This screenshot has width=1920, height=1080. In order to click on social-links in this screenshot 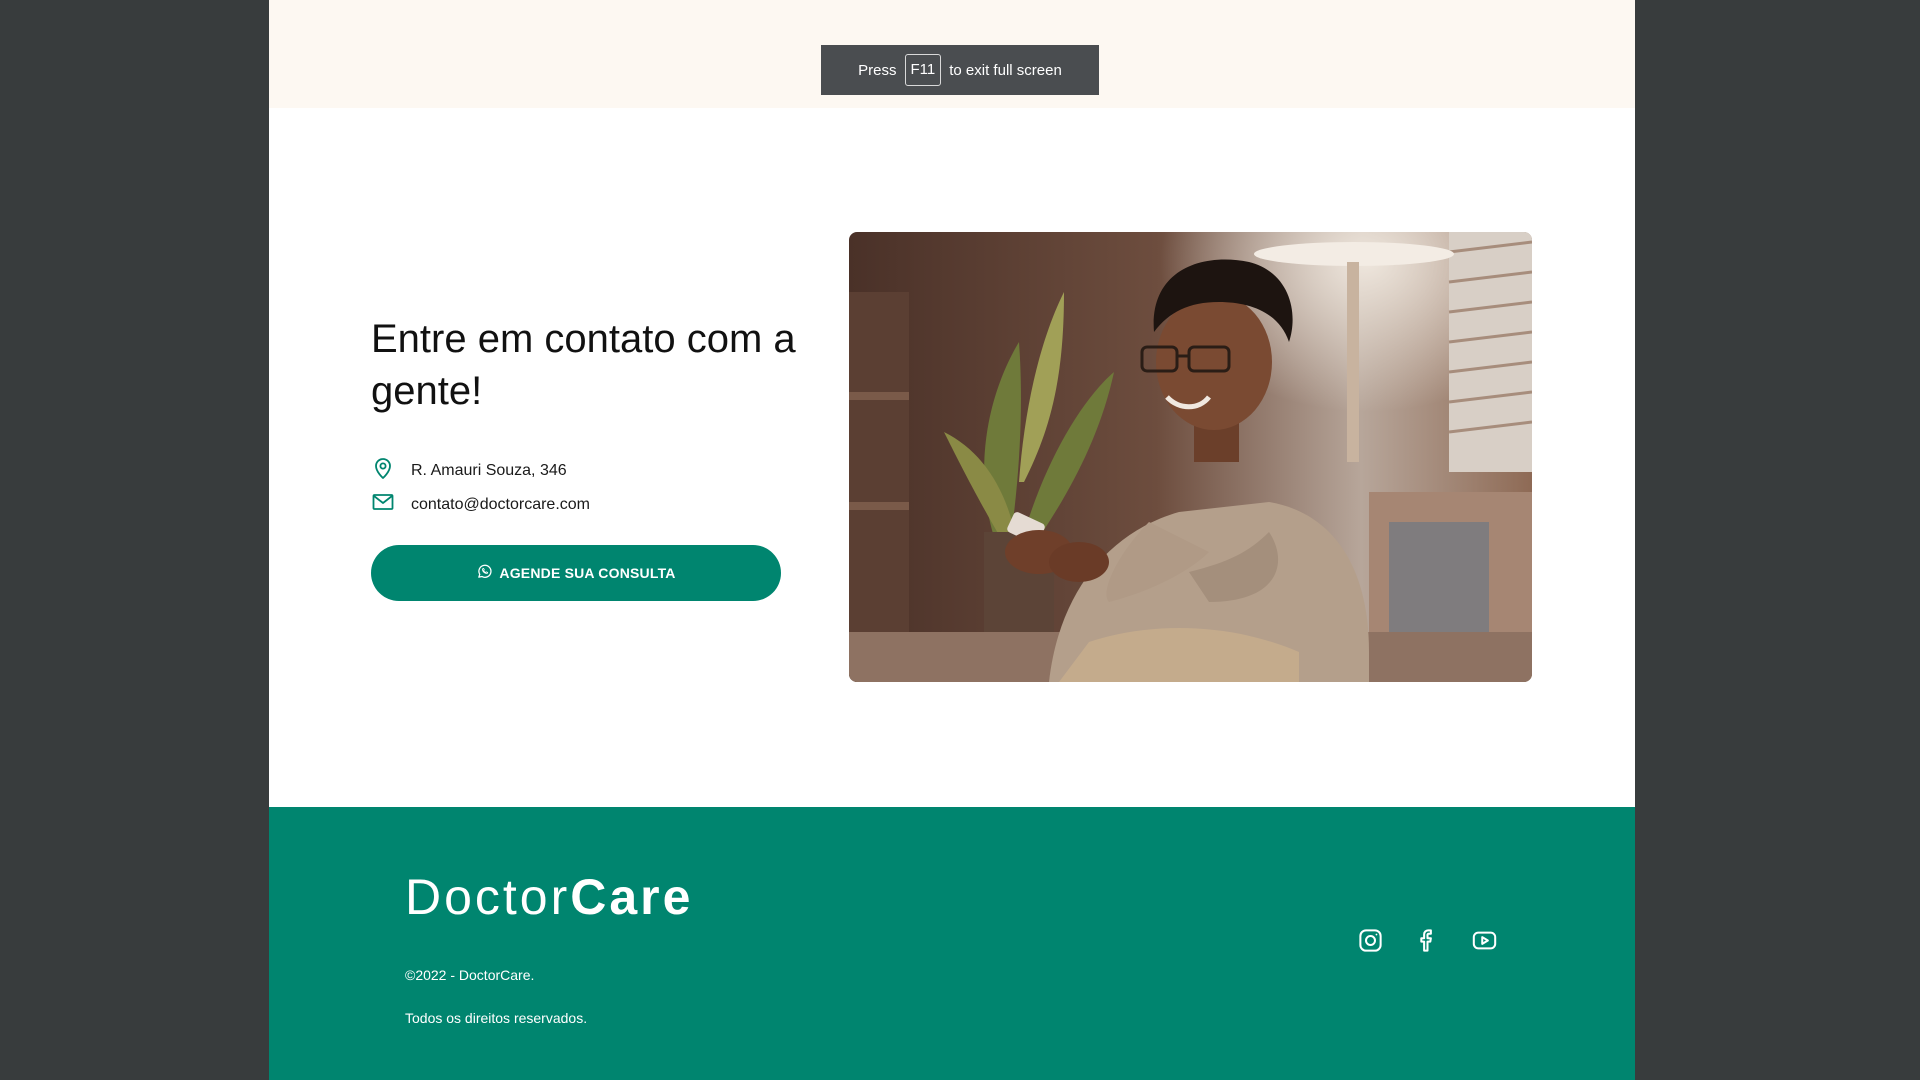, I will do `click(1427, 940)`.